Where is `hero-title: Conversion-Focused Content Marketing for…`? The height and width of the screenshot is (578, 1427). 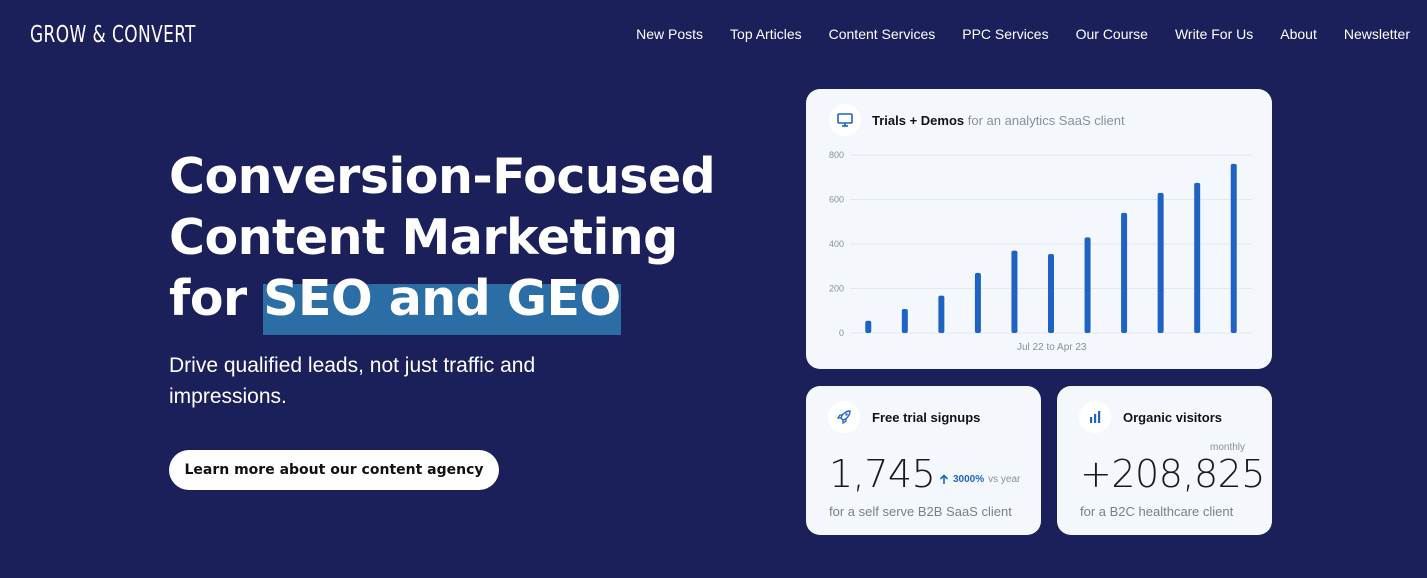
hero-title: Conversion-Focused Content Marketing for… is located at coordinates (442, 240).